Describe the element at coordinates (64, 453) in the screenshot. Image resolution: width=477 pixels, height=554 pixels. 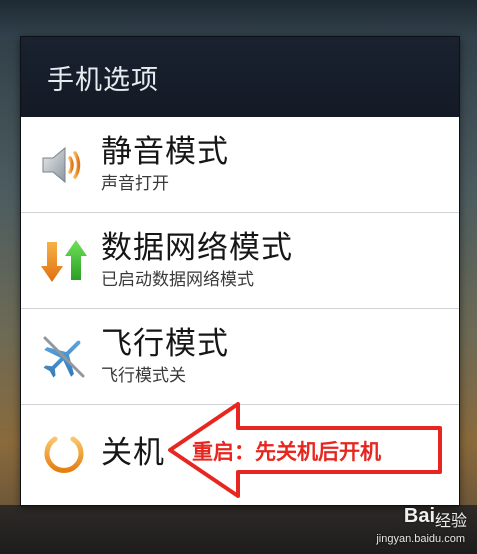
I see `power-icon` at that location.